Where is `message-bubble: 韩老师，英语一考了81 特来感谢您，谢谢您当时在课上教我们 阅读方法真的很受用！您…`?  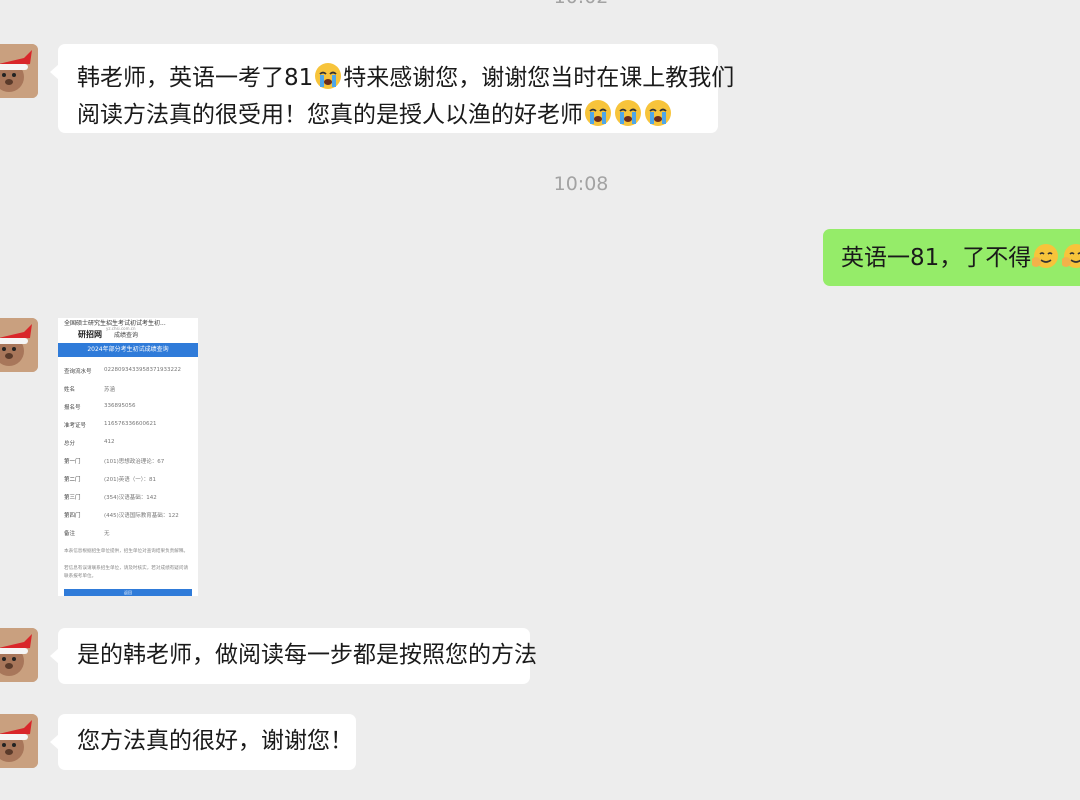 message-bubble: 韩老师，英语一考了81 特来感谢您，谢谢您当时在课上教我们 阅读方法真的很受用！您… is located at coordinates (392, 89).